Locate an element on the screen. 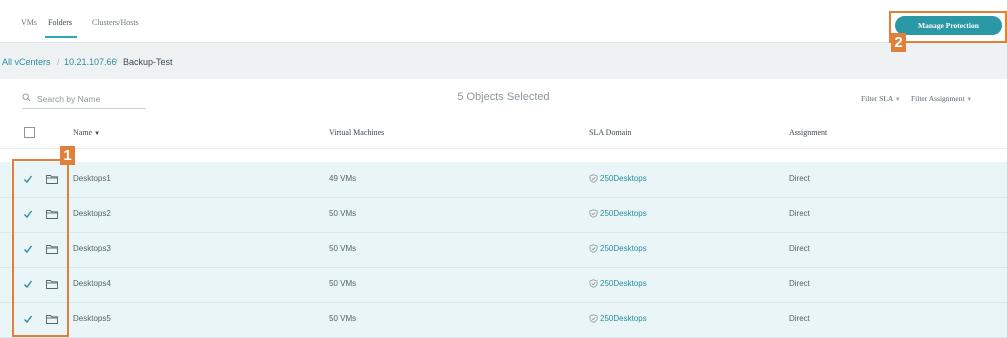 The width and height of the screenshot is (1007, 338). row-virtual-machines: 49 VMs is located at coordinates (343, 178).